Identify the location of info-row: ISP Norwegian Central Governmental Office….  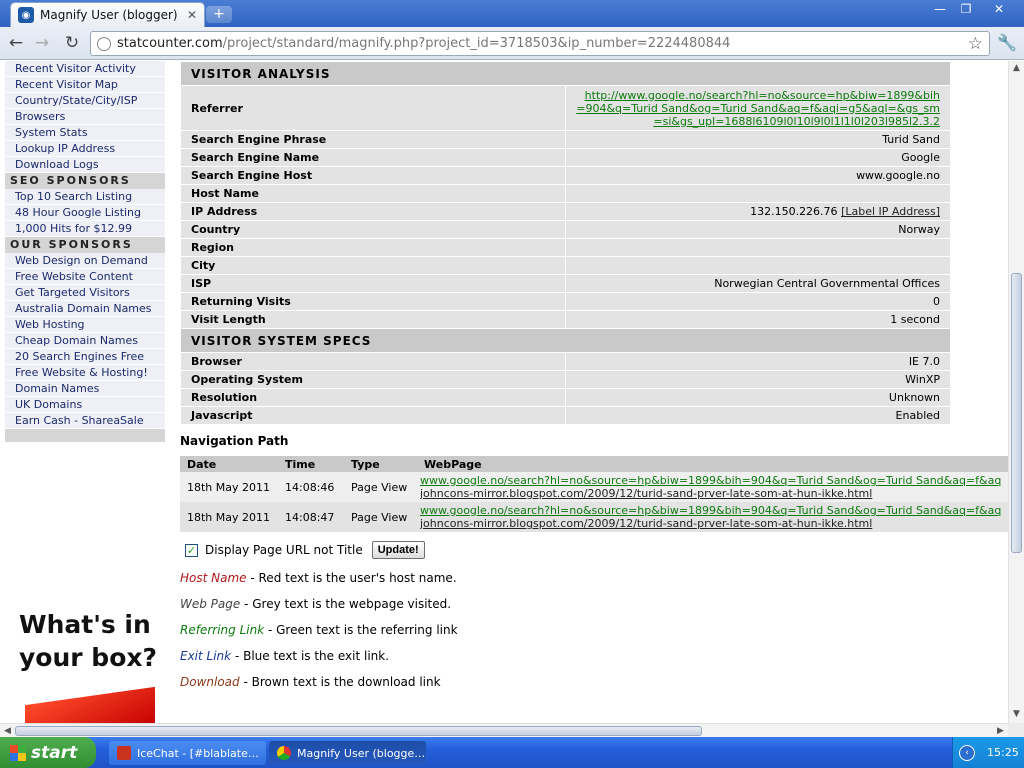
(565, 283).